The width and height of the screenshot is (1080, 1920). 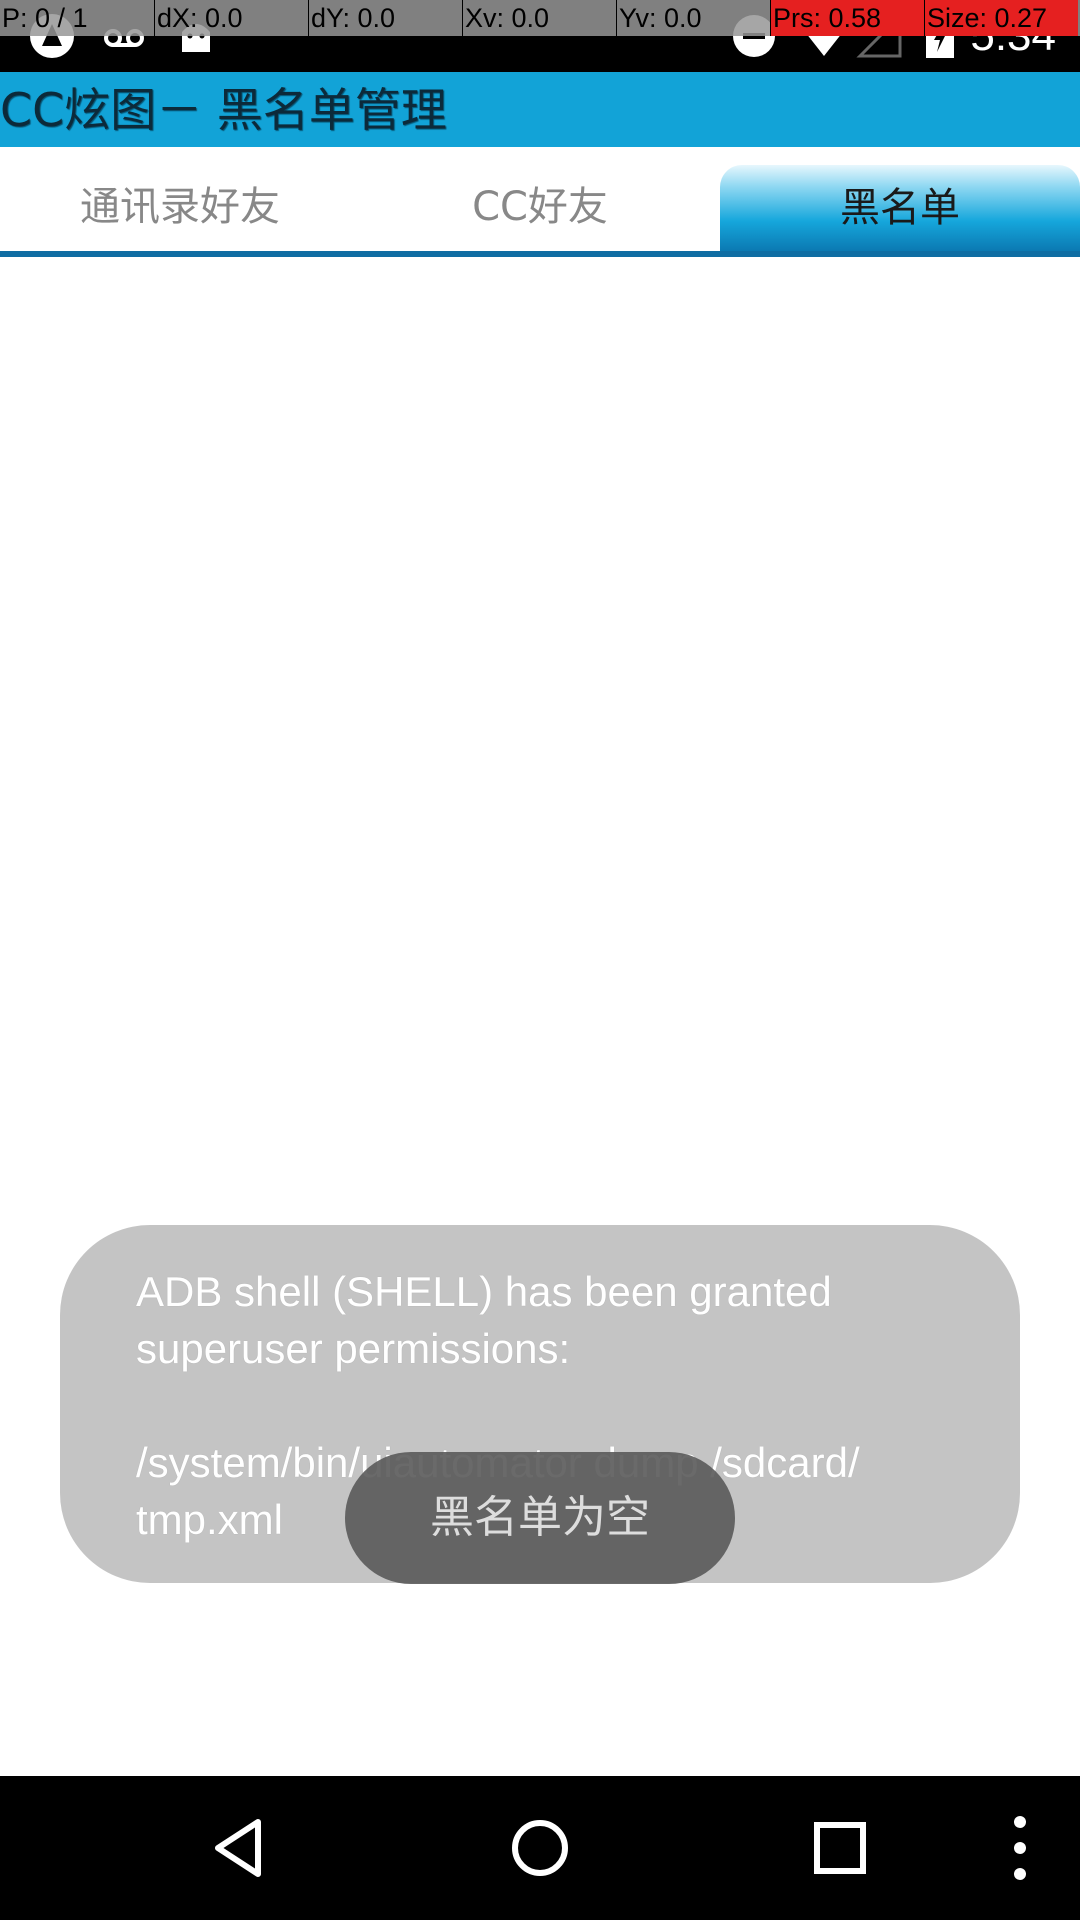 I want to click on superuser-toast-line: superuser permissions:, so click(x=353, y=1348).